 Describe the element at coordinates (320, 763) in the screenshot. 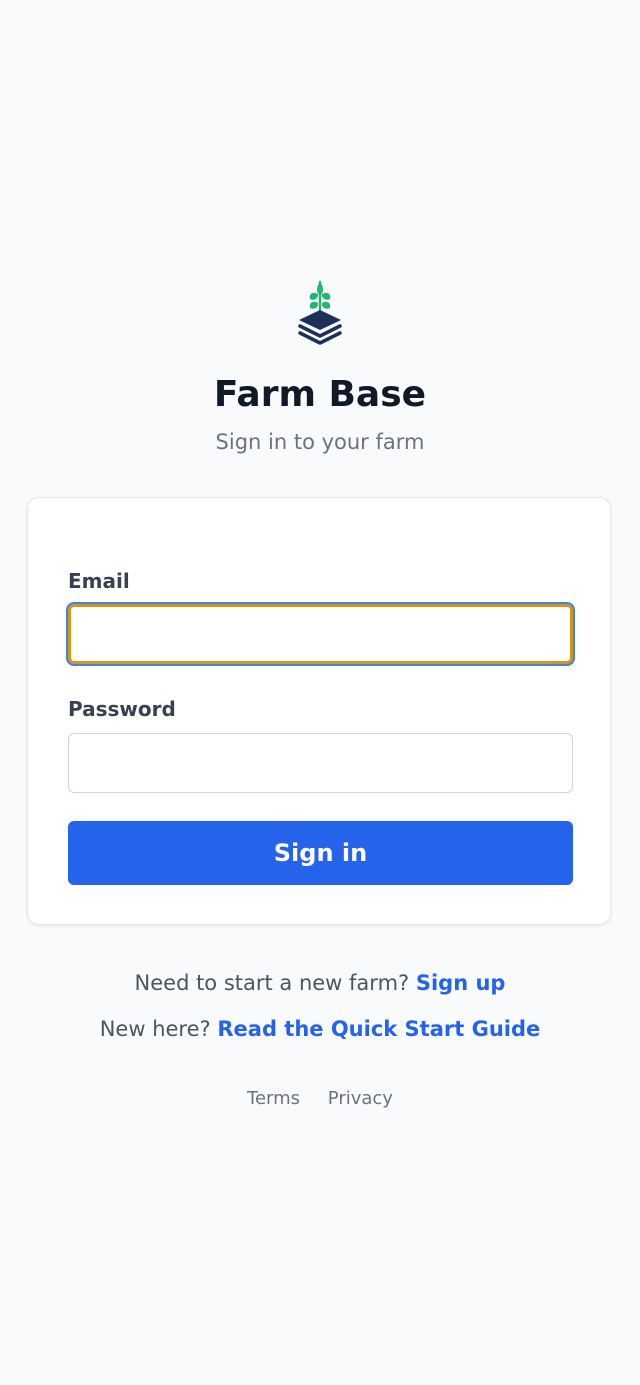

I see `password-field` at that location.